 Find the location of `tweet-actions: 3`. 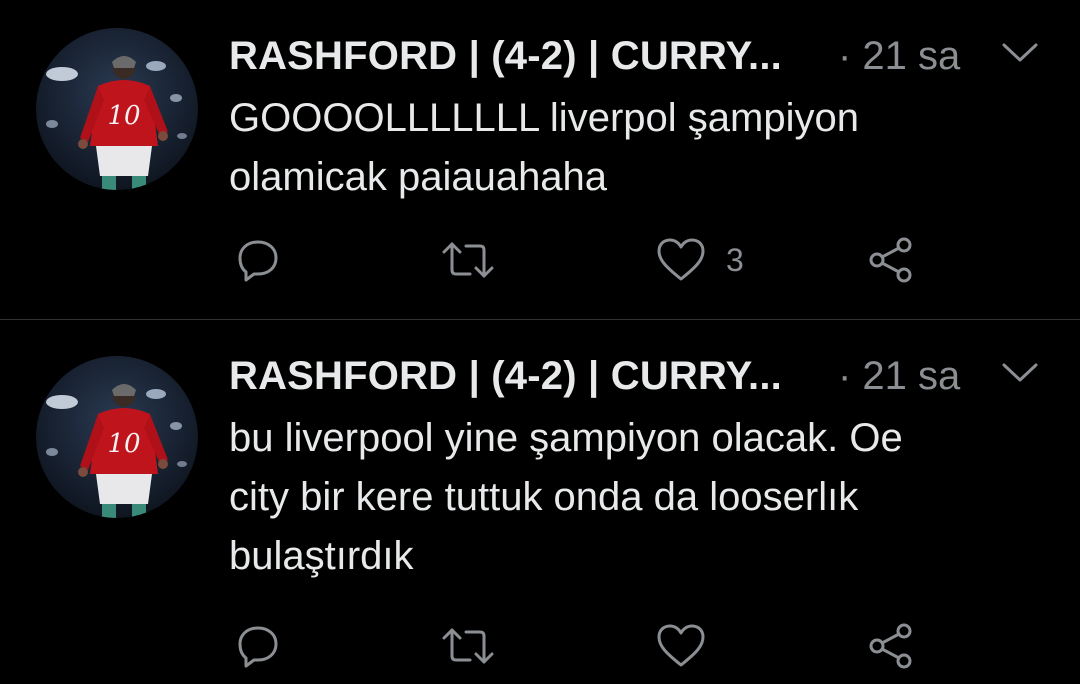

tweet-actions: 3 is located at coordinates (540, 260).